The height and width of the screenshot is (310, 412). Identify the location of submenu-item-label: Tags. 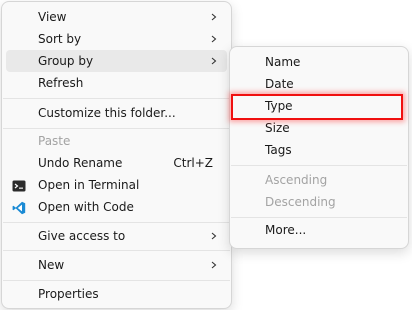
(278, 150).